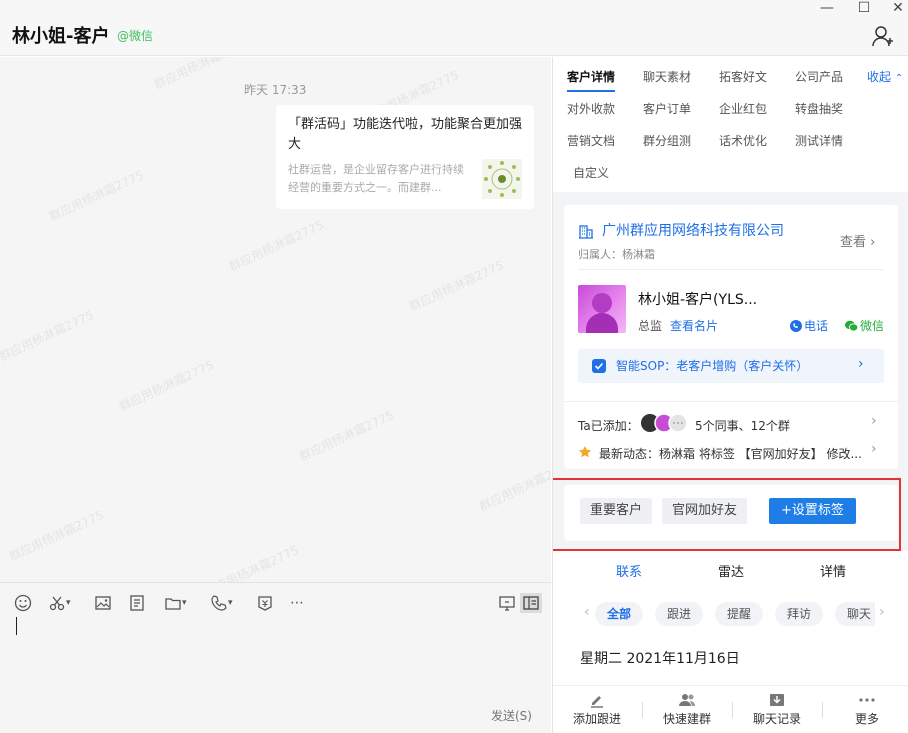  I want to click on star-icon, so click(585, 452).